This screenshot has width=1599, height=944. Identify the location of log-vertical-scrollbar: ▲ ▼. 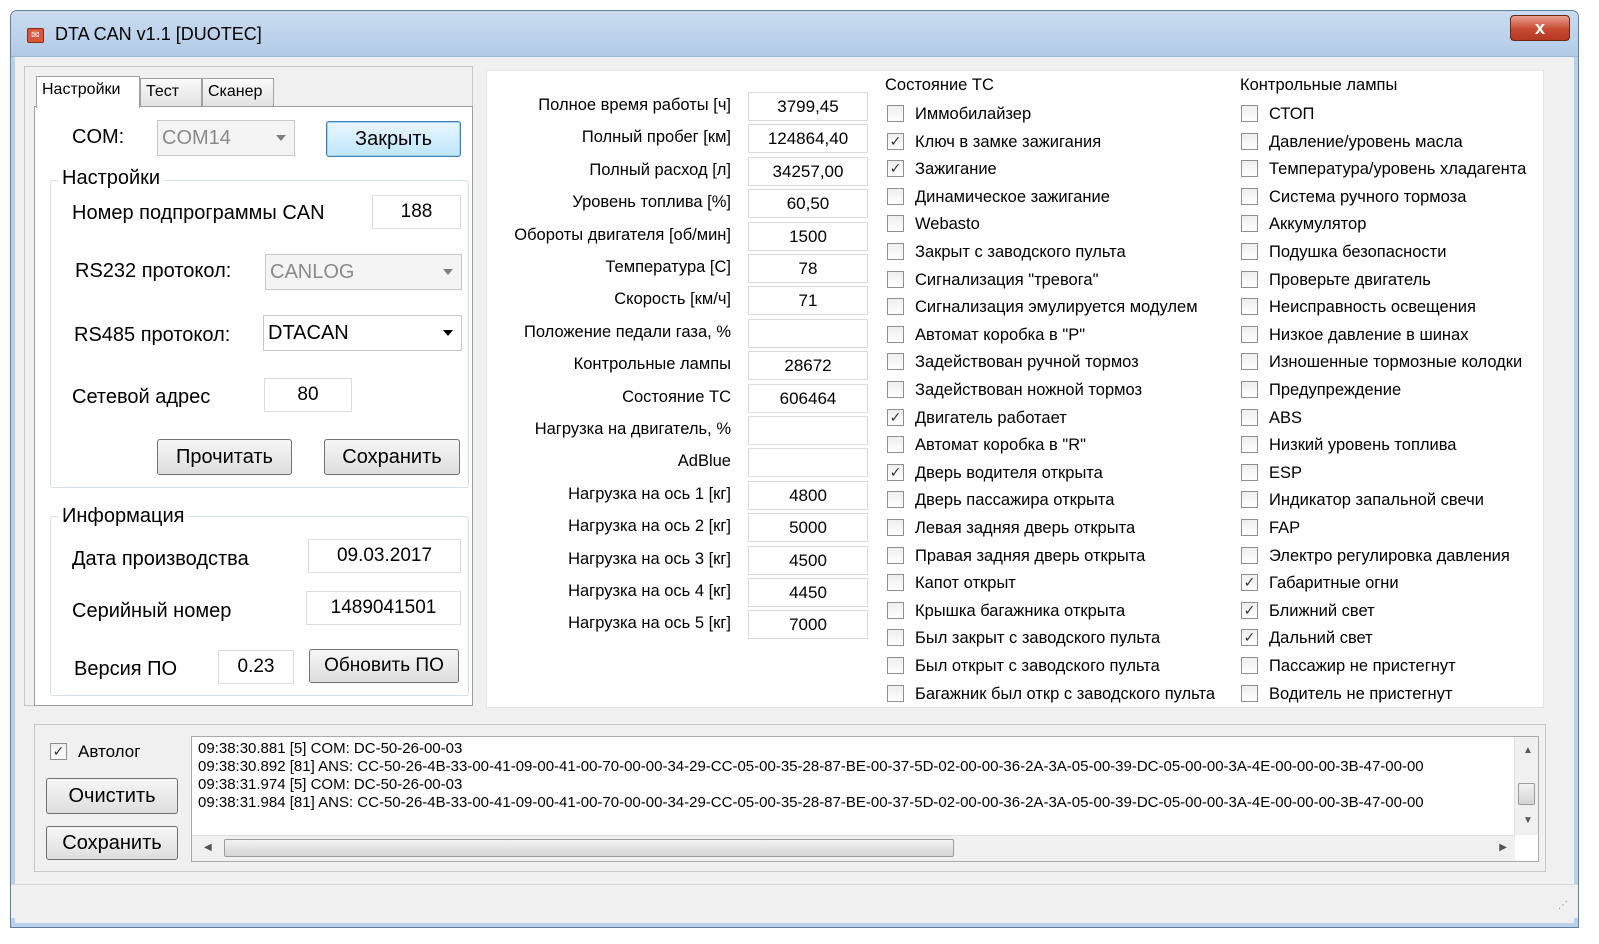
(1526, 786).